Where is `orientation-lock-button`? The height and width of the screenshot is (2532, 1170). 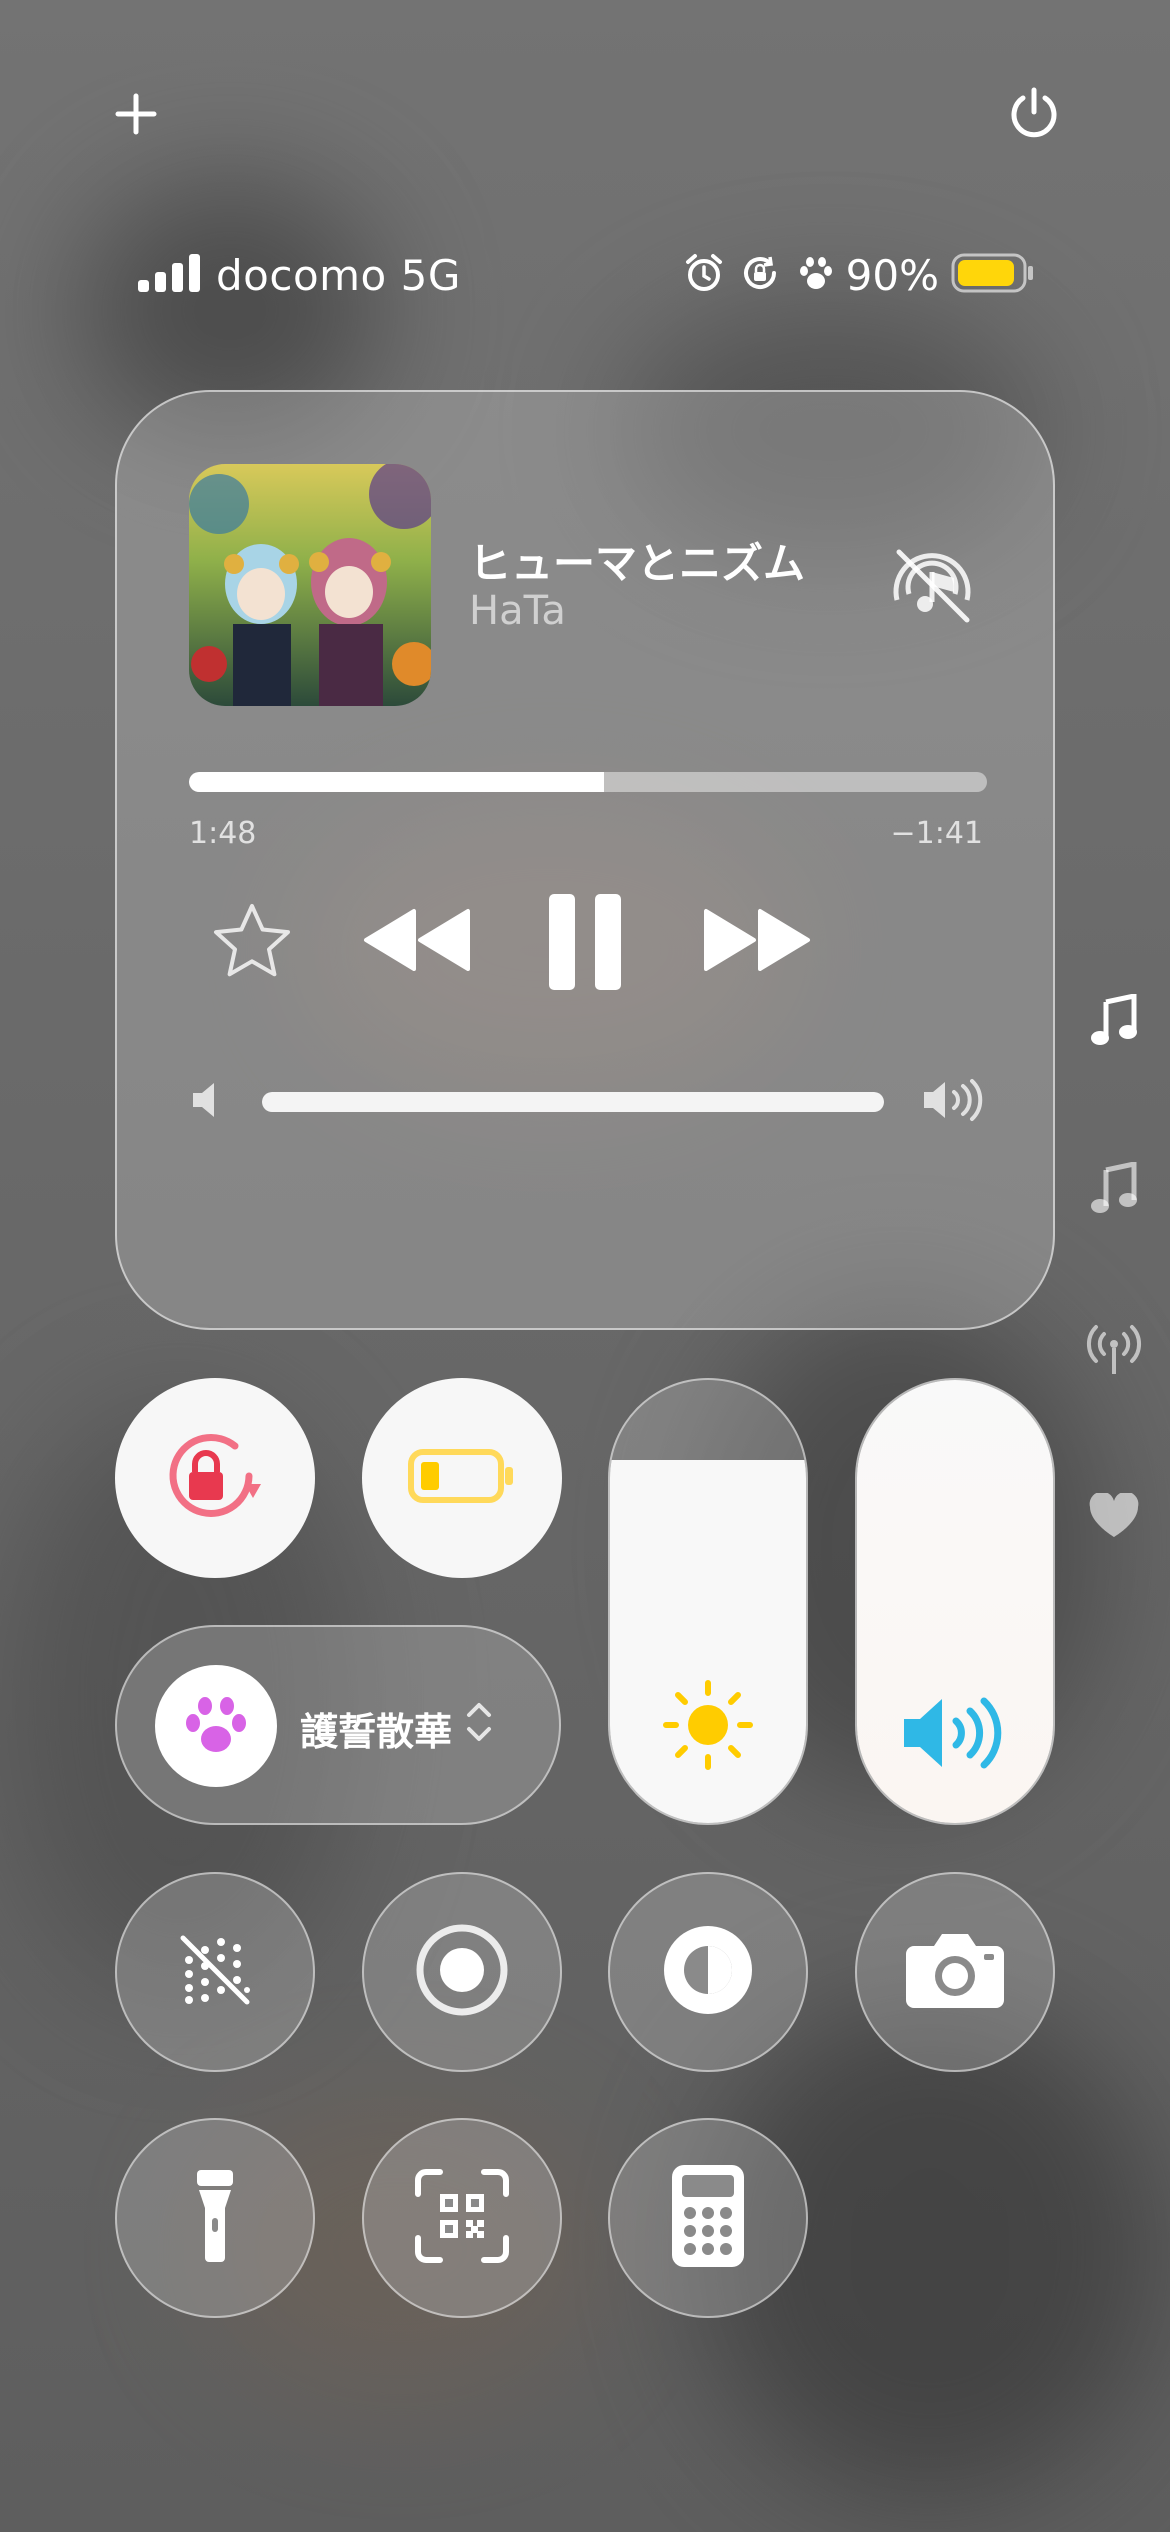 orientation-lock-button is located at coordinates (215, 1478).